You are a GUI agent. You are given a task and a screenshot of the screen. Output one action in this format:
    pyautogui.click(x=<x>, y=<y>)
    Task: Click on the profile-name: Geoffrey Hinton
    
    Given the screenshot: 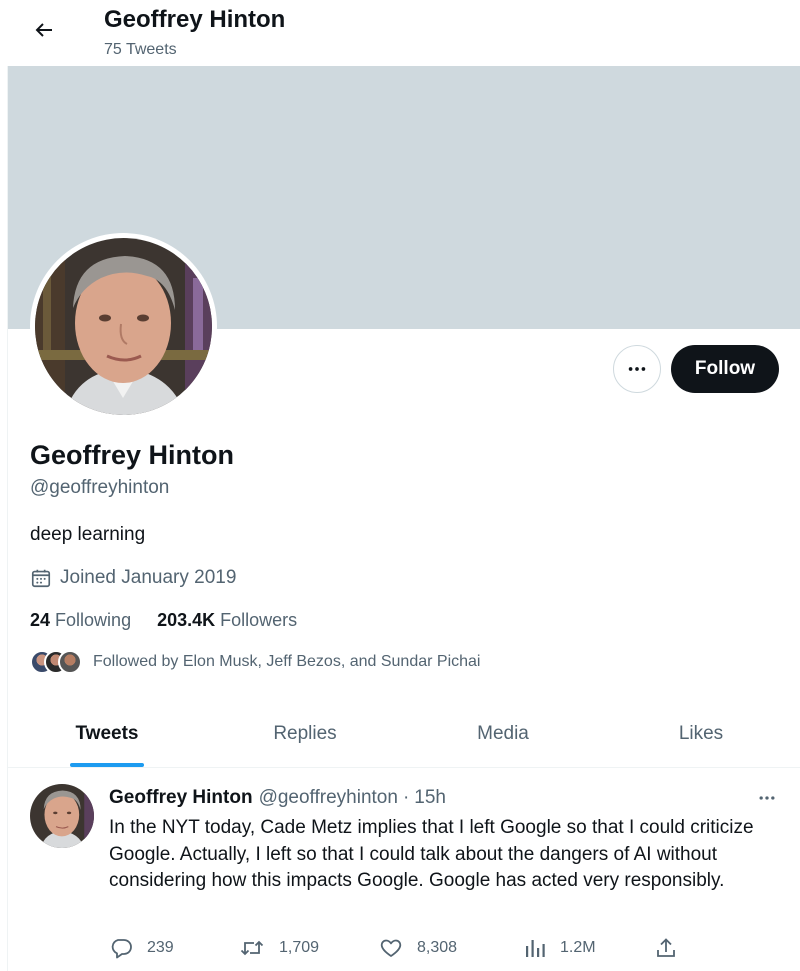 What is the action you would take?
    pyautogui.click(x=132, y=455)
    